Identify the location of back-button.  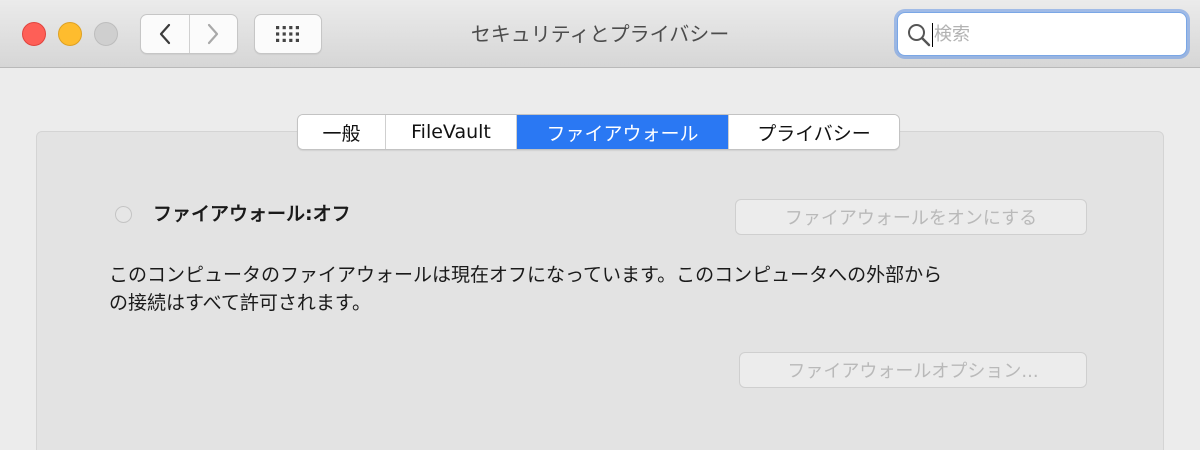
(165, 34).